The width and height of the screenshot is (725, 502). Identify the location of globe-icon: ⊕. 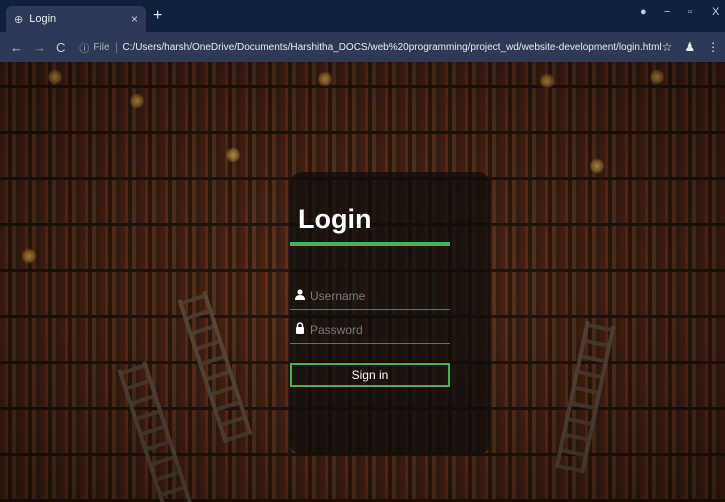
(19, 19).